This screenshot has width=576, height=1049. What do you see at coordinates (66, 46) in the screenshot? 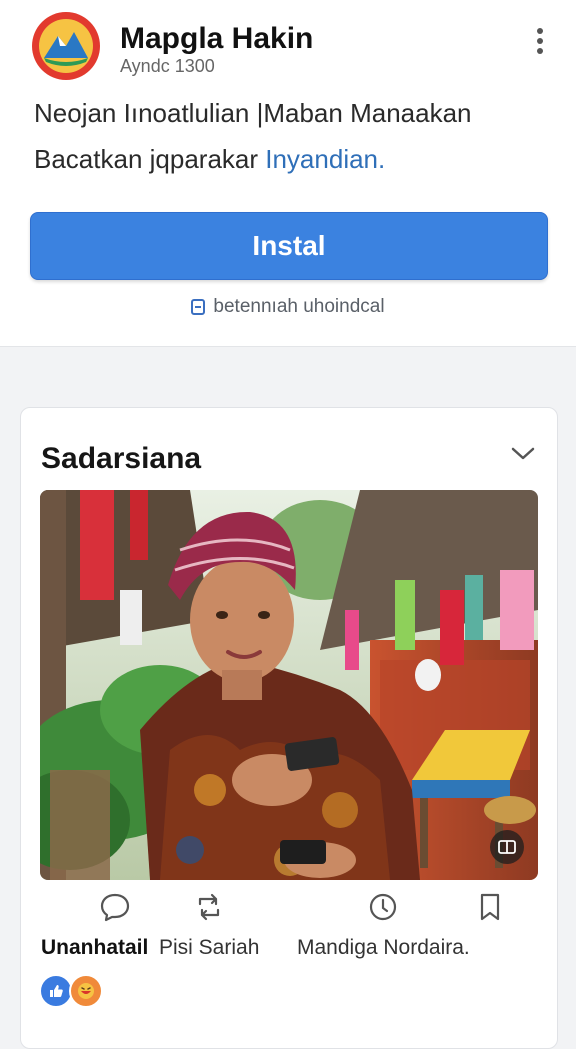
I see `app-logo-icon` at bounding box center [66, 46].